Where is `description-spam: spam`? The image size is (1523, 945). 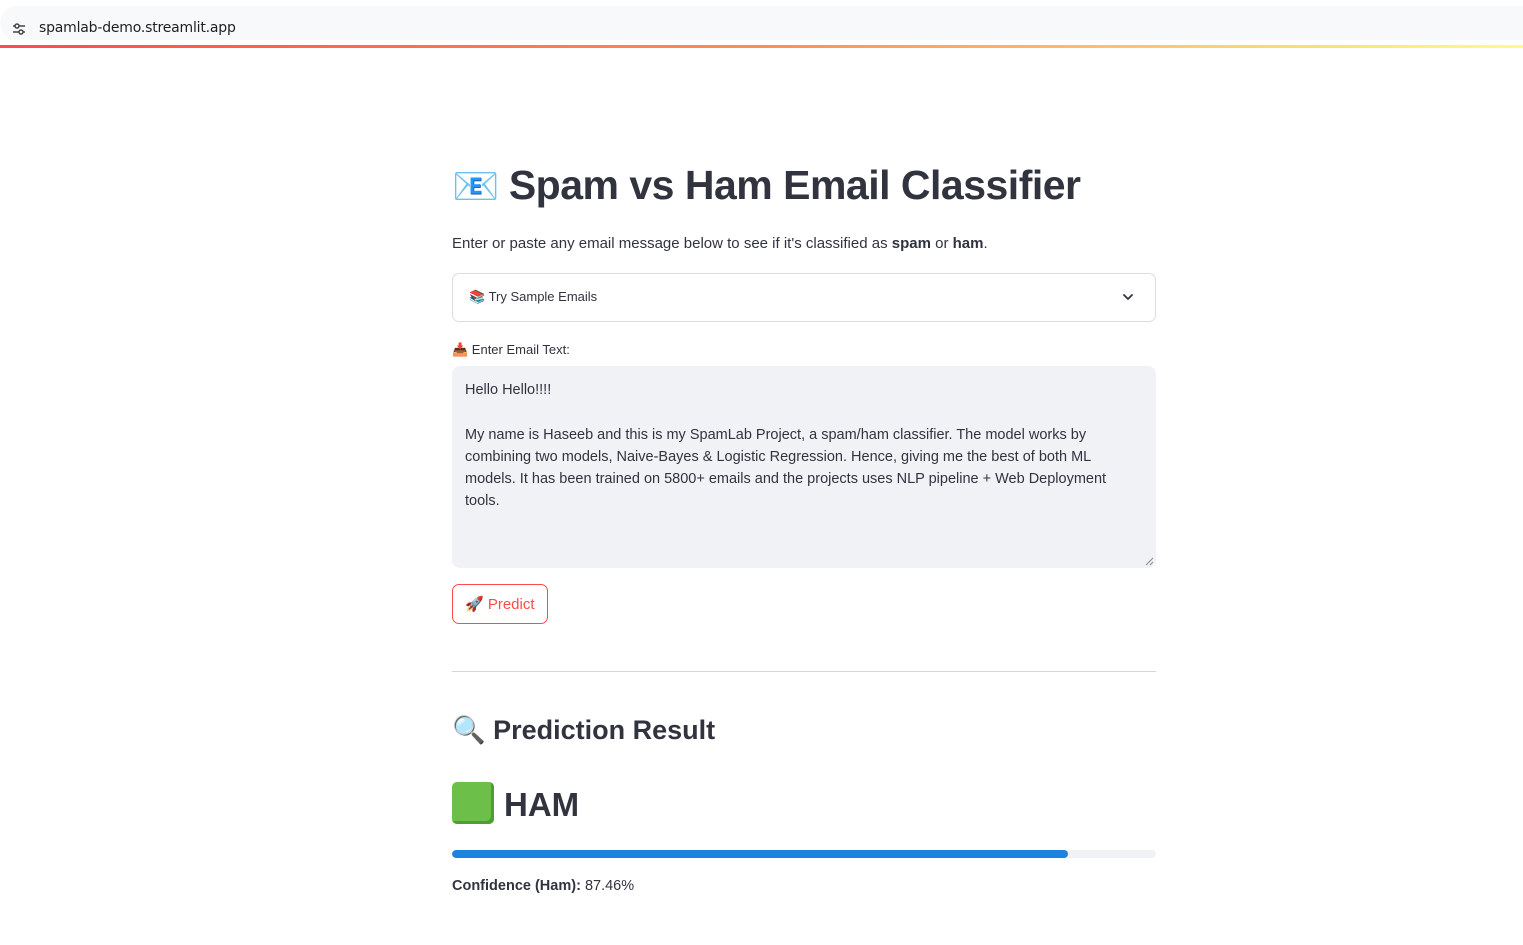 description-spam: spam is located at coordinates (911, 243).